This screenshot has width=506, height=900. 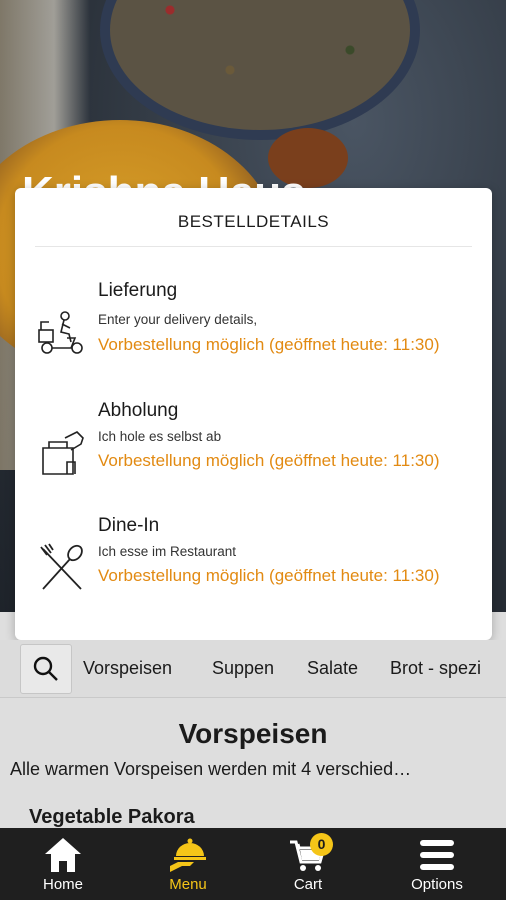 I want to click on modal-title: BESTELLDETAILS, so click(x=253, y=221).